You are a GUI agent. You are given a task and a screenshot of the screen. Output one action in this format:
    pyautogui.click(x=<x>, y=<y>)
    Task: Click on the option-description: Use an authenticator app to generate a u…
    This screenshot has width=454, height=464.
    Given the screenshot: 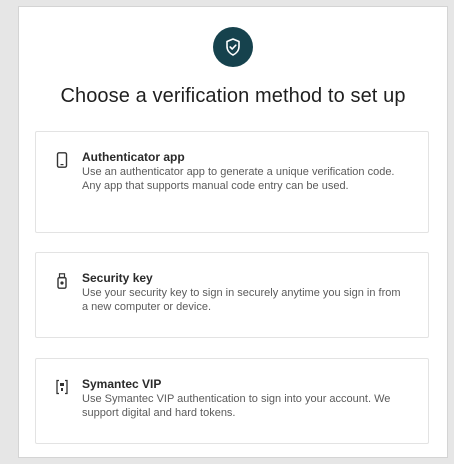 What is the action you would take?
    pyautogui.click(x=238, y=179)
    